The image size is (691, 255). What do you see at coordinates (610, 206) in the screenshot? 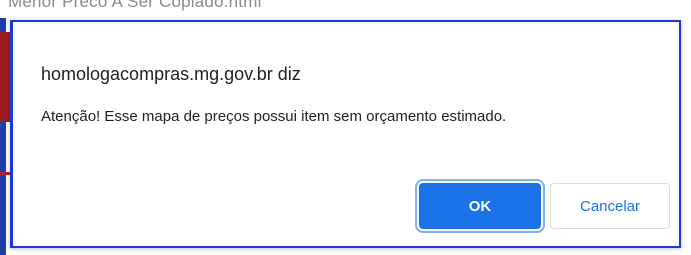
I see `cancel-button: Cancelar` at bounding box center [610, 206].